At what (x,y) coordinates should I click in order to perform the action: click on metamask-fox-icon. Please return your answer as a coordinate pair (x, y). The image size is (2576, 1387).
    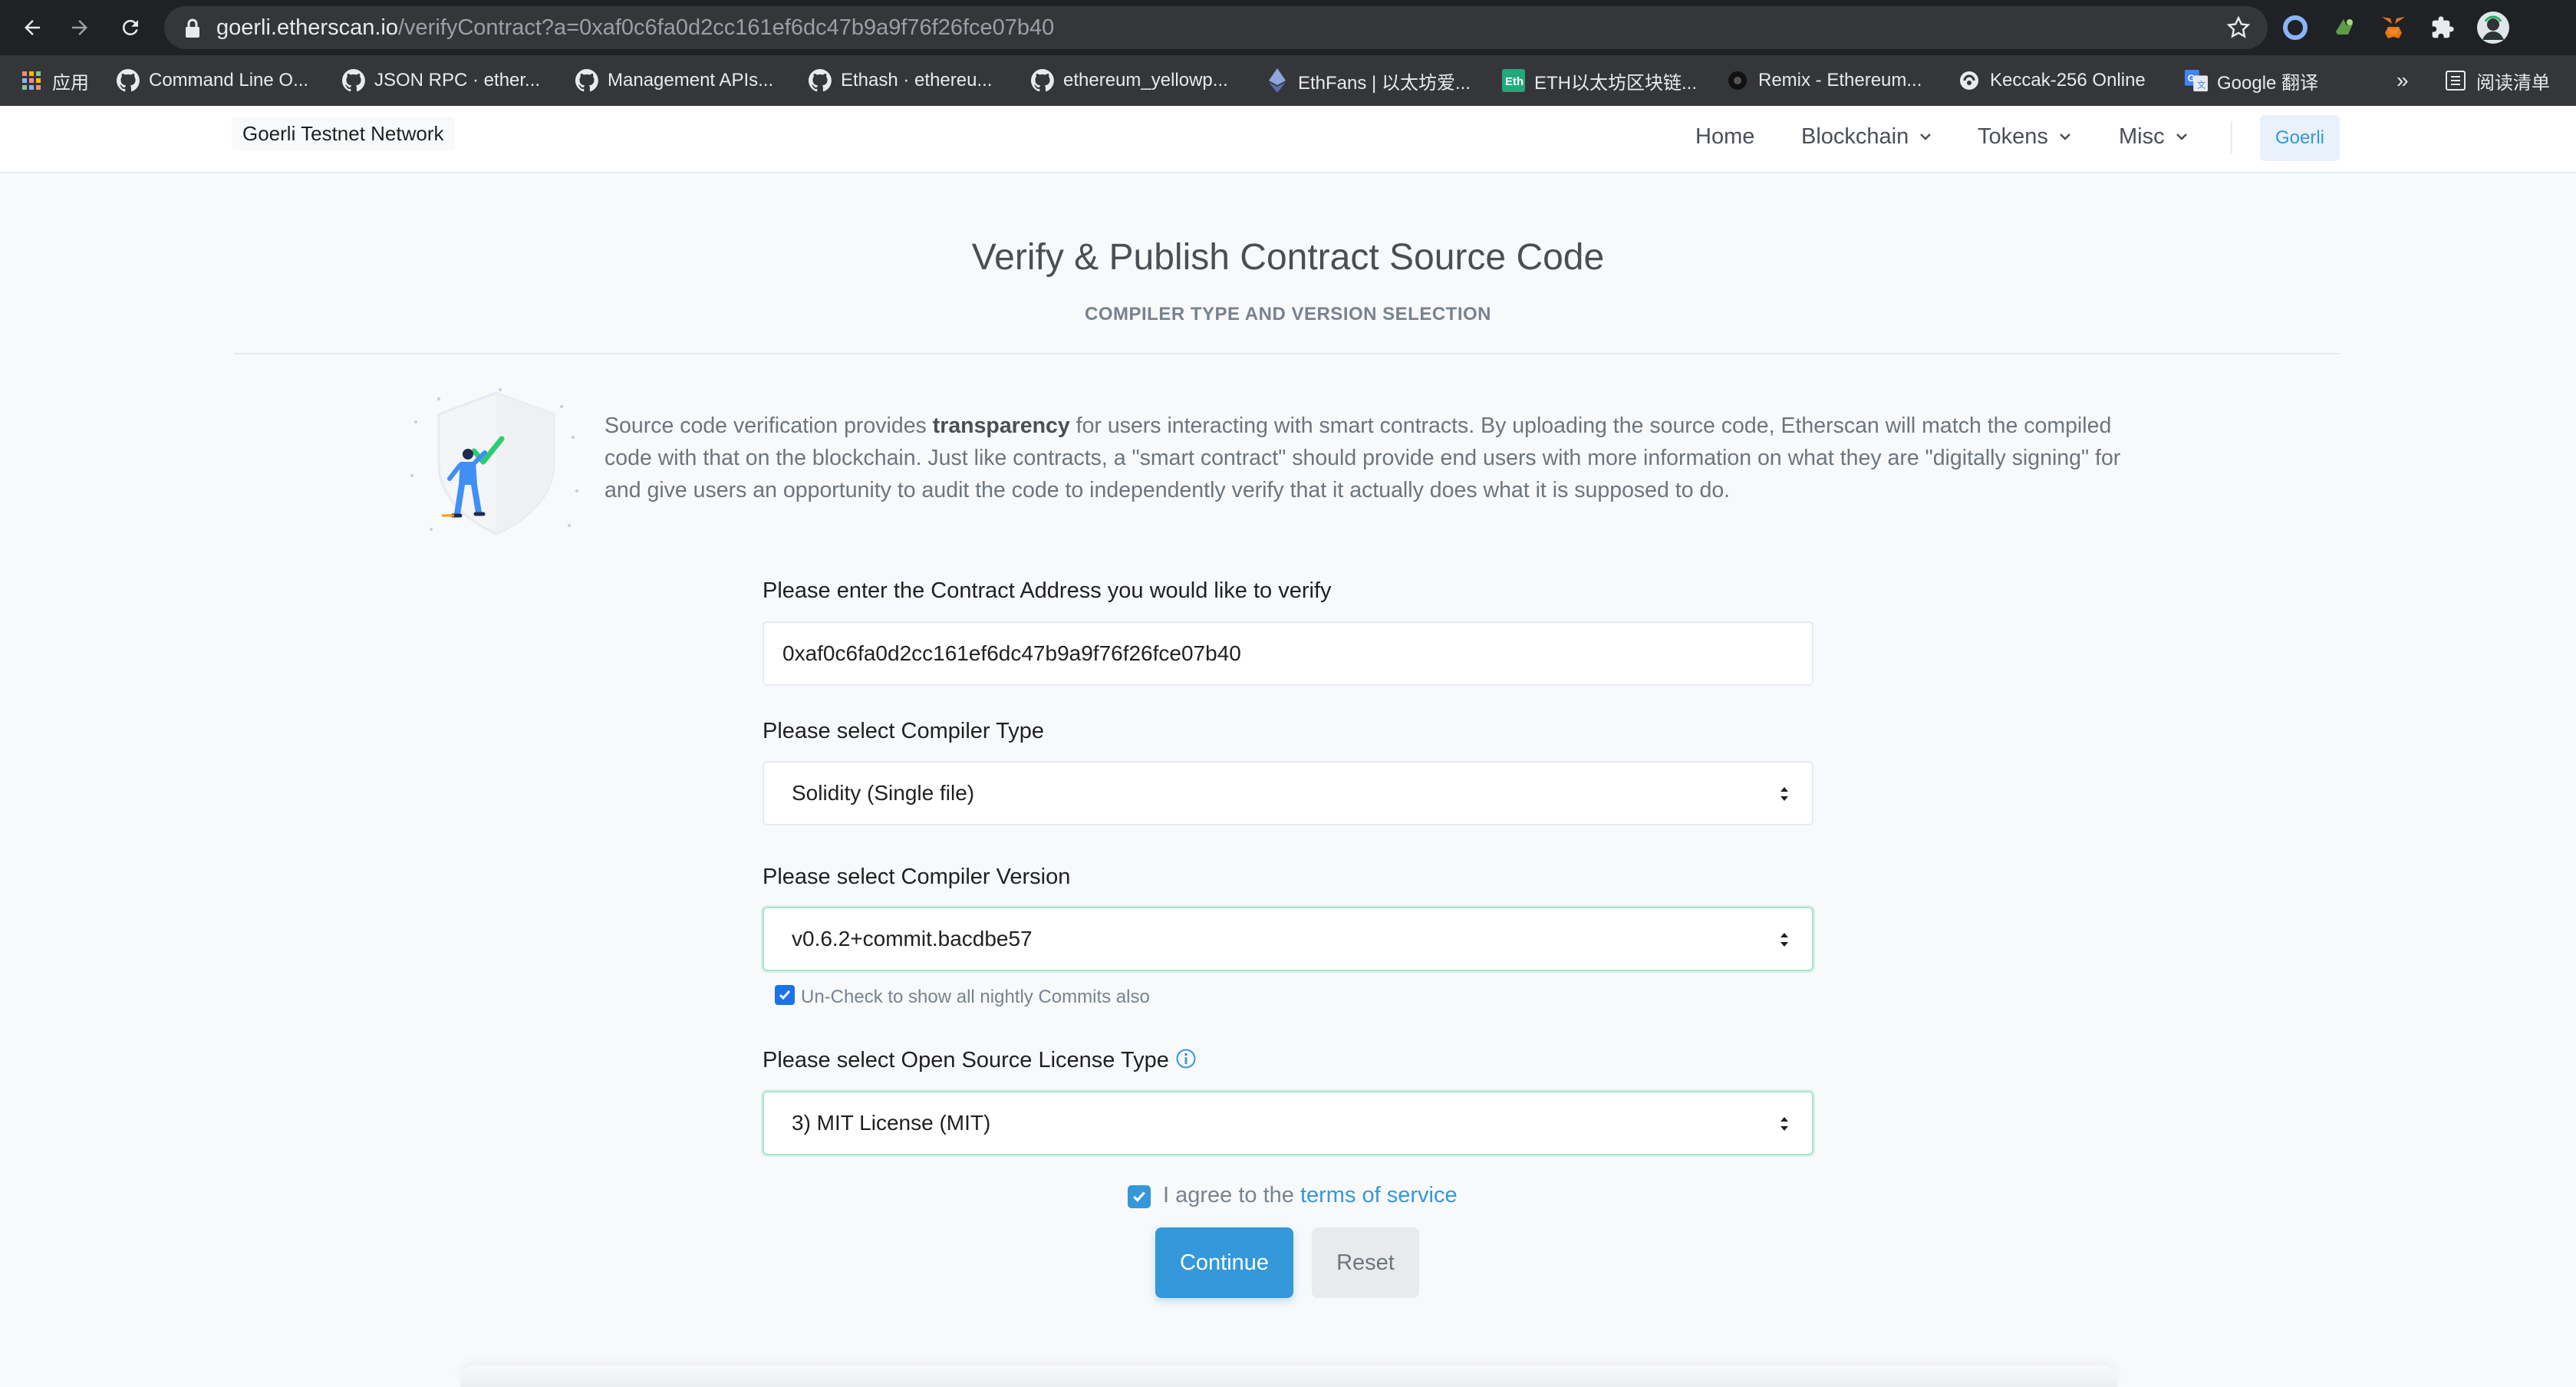
    Looking at the image, I should click on (2393, 27).